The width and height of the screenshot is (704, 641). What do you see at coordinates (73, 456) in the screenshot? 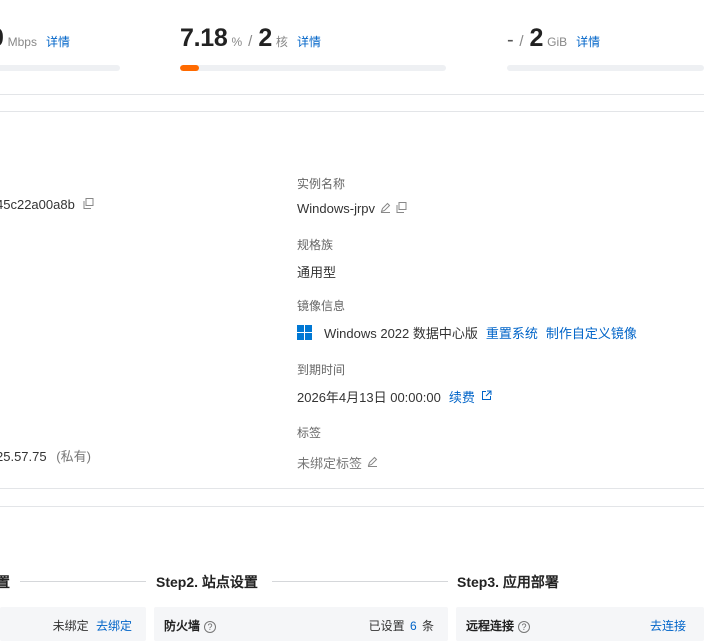
I see `private-ip-note: (私有)` at bounding box center [73, 456].